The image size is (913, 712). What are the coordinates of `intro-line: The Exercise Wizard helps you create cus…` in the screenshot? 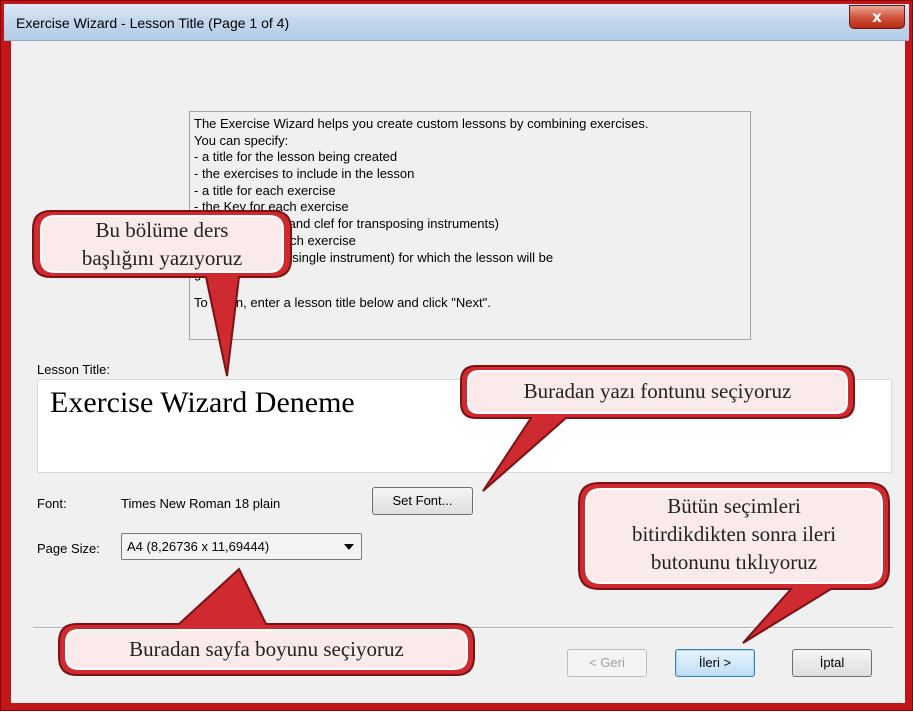 It's located at (421, 123).